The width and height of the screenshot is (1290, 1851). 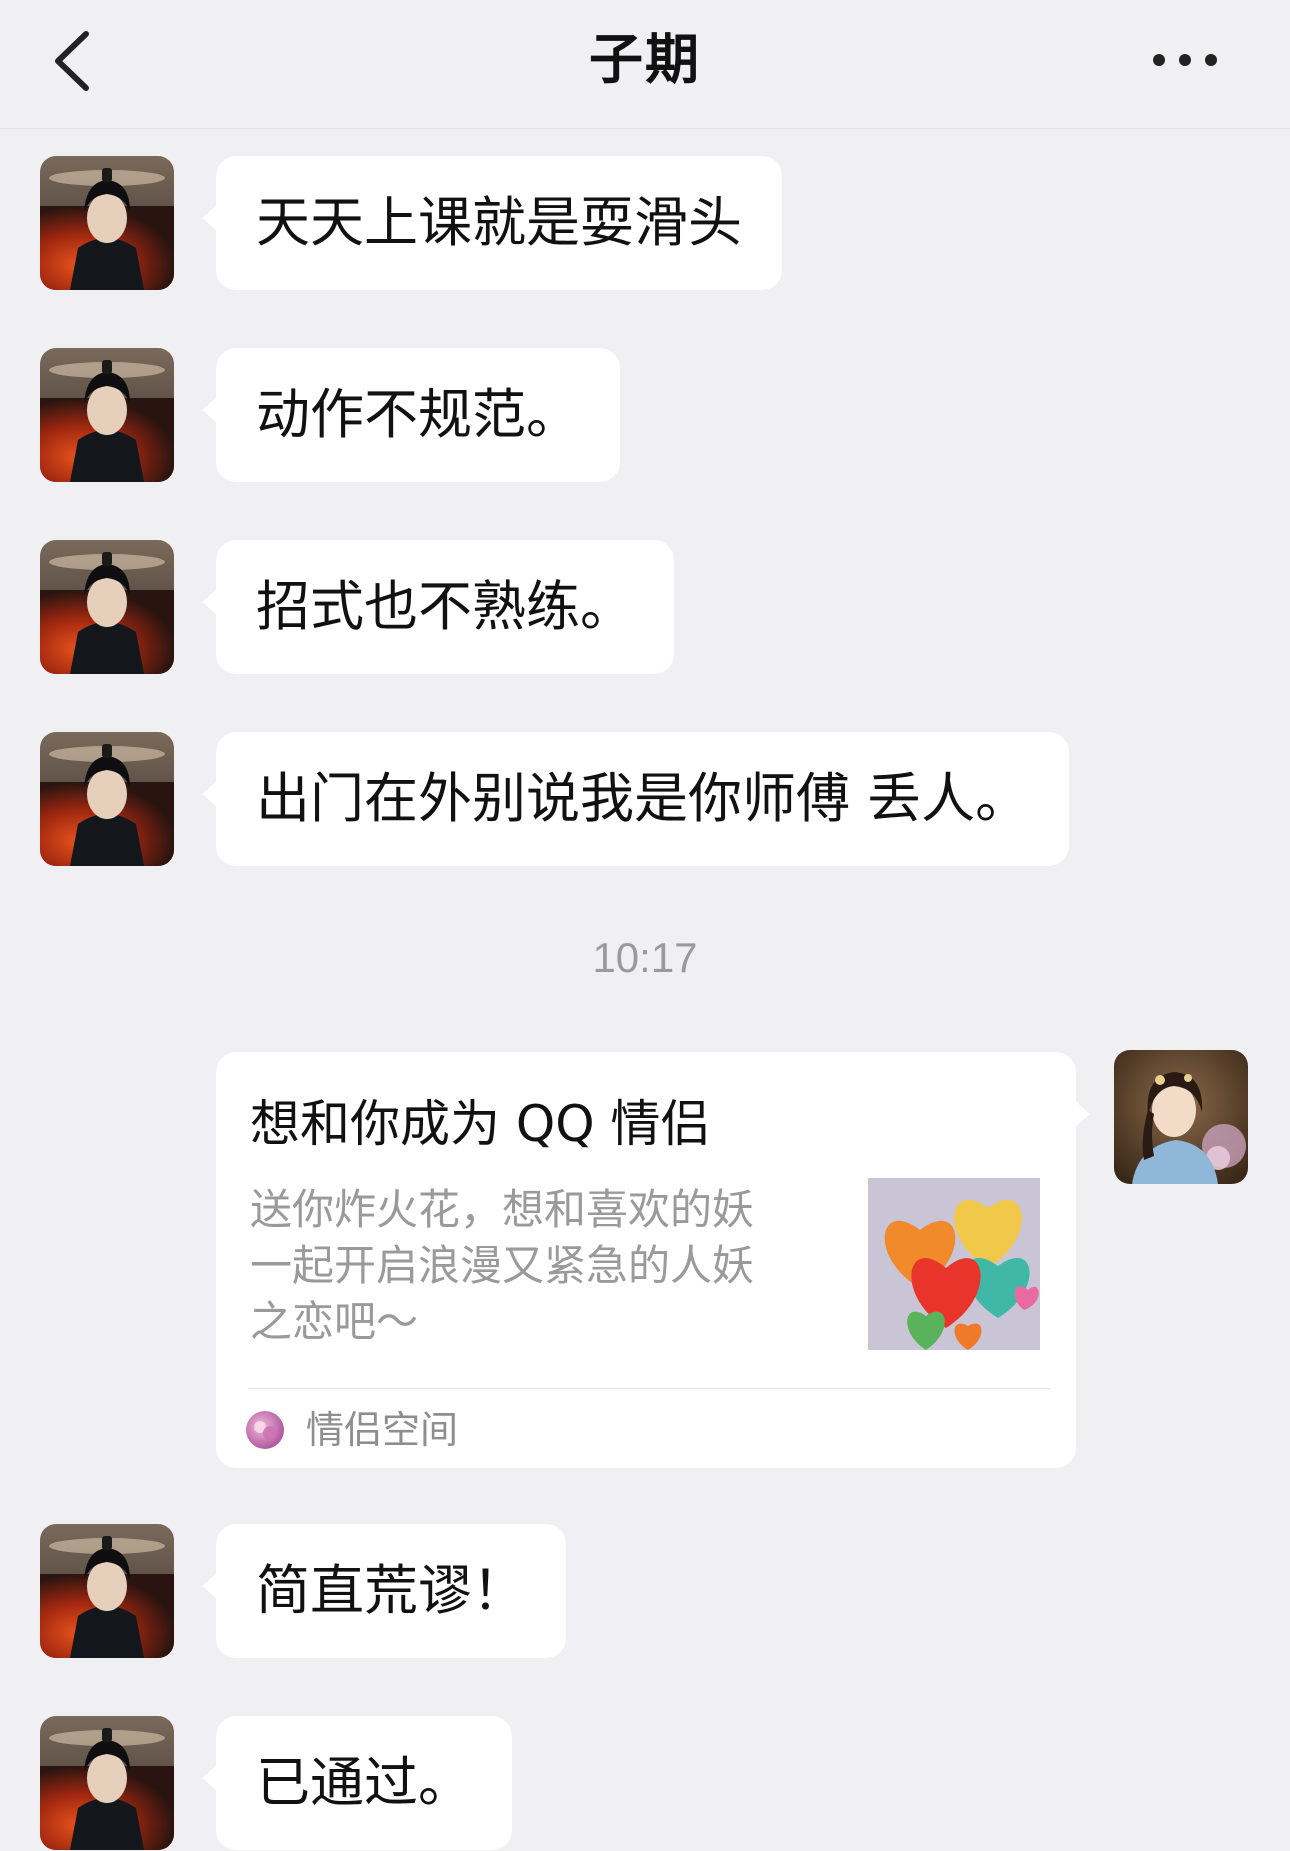 I want to click on message-bubble: 招式也不熟练。, so click(x=438, y=607).